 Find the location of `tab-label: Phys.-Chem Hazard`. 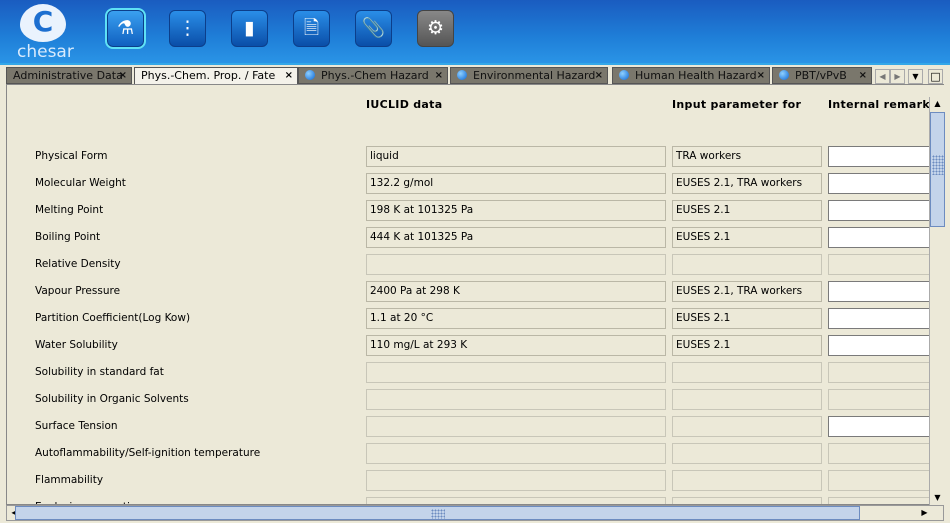

tab-label: Phys.-Chem Hazard is located at coordinates (375, 75).